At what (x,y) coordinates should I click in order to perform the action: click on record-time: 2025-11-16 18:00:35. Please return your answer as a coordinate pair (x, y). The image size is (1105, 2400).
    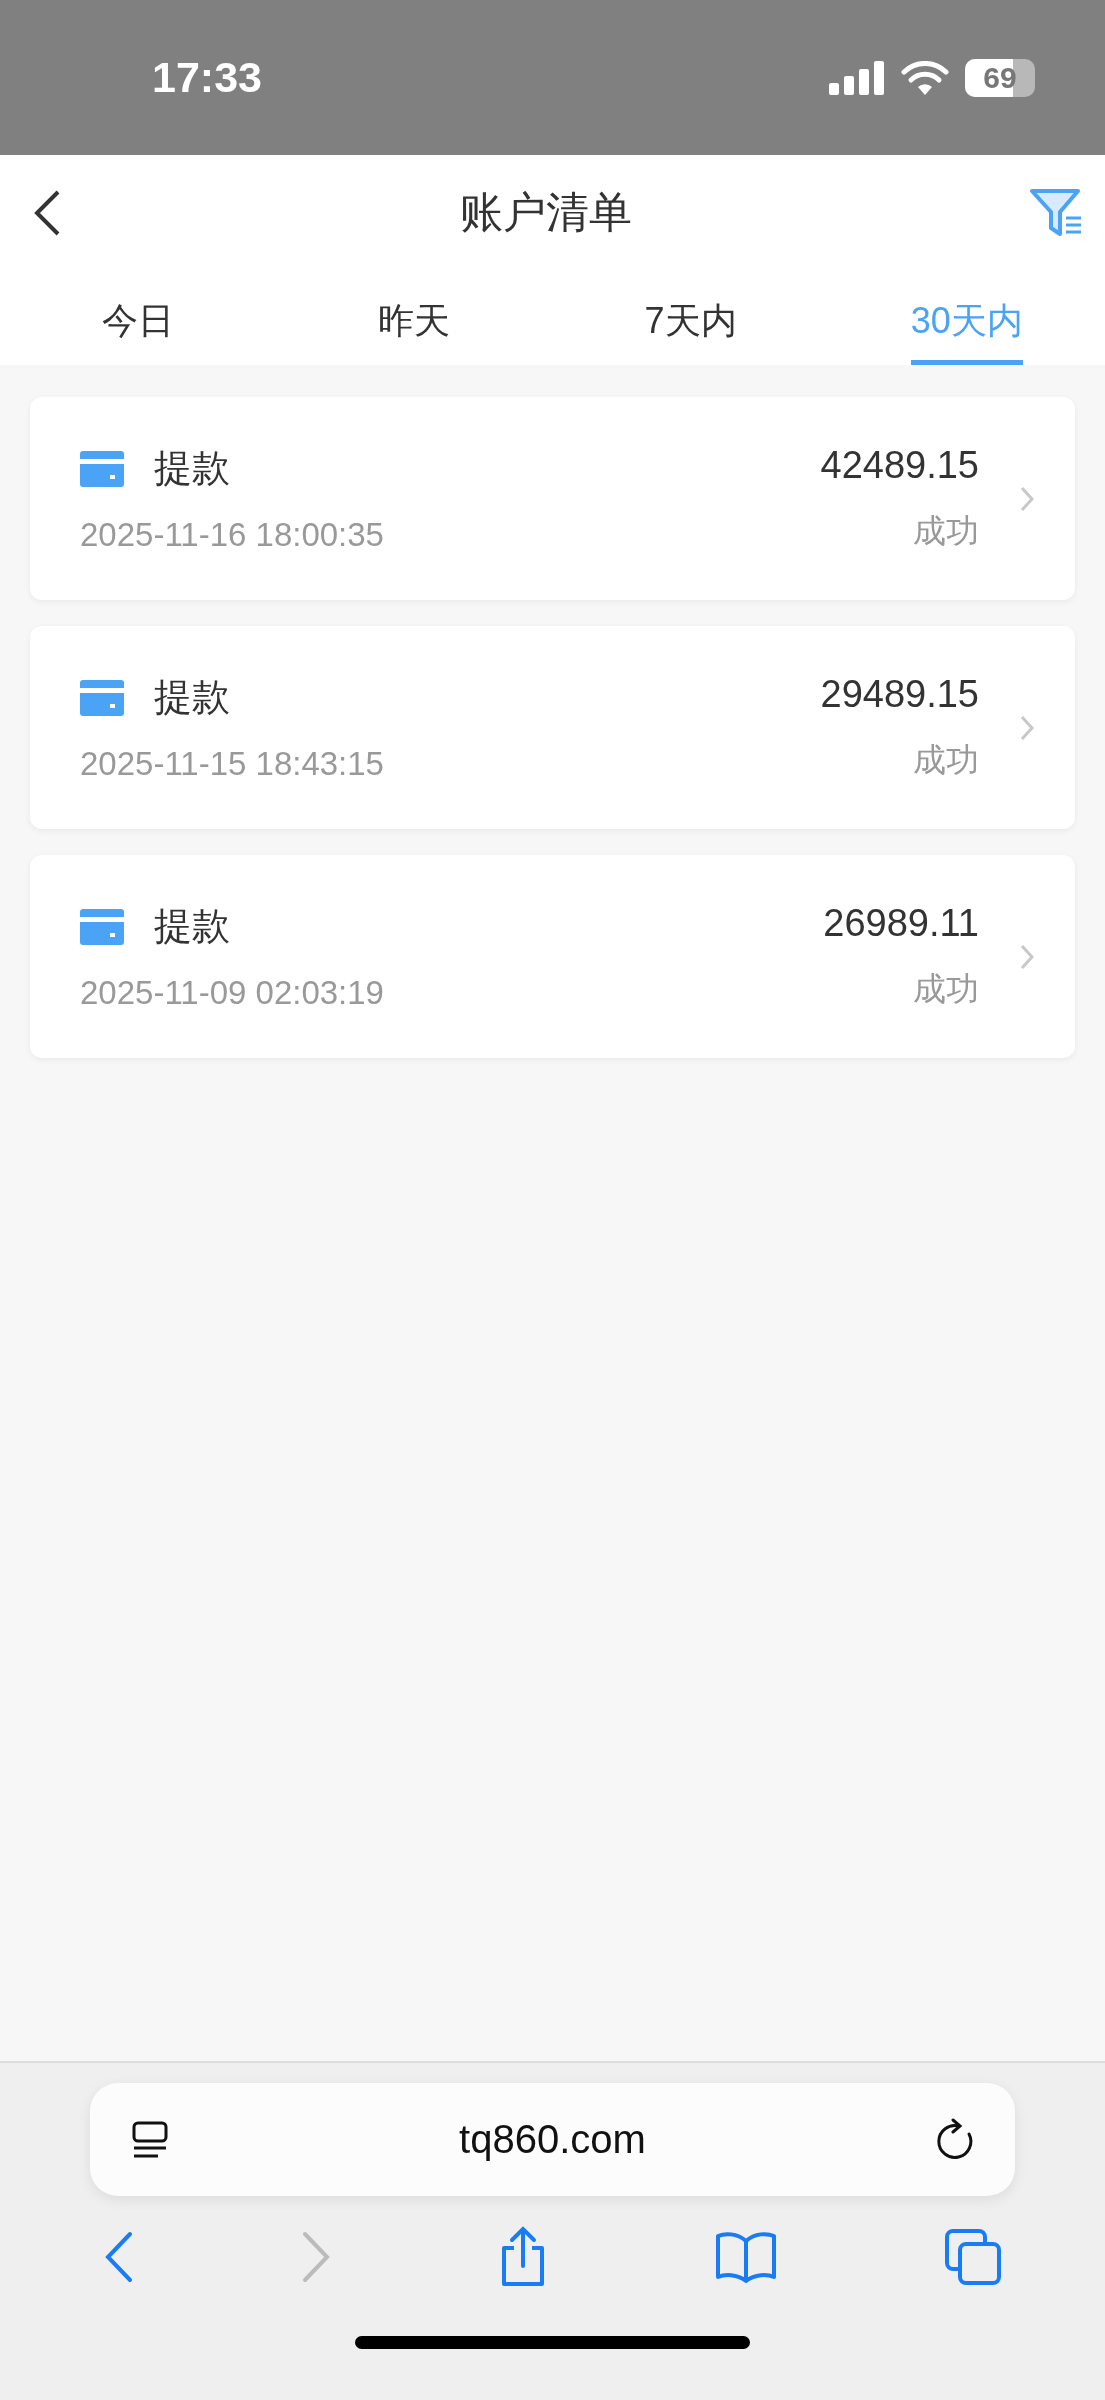
    Looking at the image, I should click on (232, 535).